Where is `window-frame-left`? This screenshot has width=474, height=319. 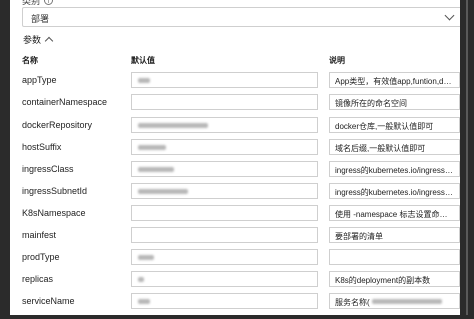 window-frame-left is located at coordinates (5, 159).